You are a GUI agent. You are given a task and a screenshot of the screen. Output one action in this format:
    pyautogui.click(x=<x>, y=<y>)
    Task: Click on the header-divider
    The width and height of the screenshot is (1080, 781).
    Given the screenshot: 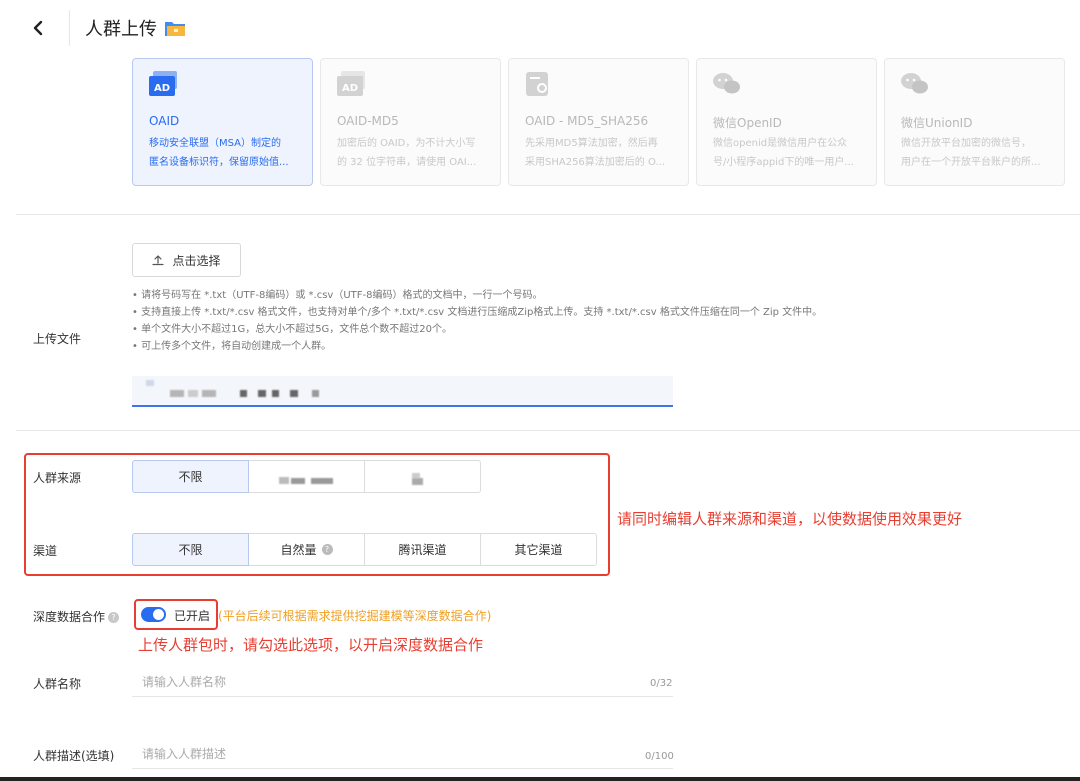 What is the action you would take?
    pyautogui.click(x=69, y=28)
    